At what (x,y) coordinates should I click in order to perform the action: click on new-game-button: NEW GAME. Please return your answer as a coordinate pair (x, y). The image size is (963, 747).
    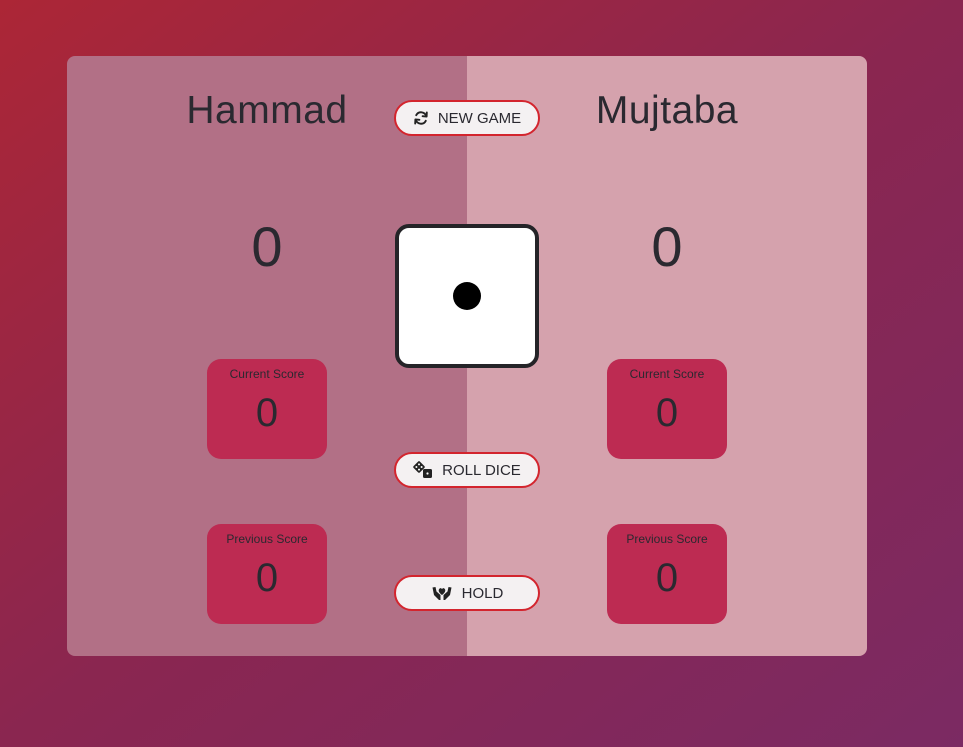
    Looking at the image, I should click on (467, 118).